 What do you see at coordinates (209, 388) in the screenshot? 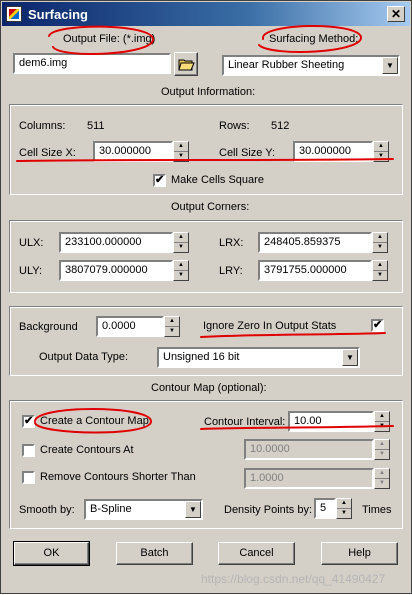
I see `contour-header: Contour Map (optional):` at bounding box center [209, 388].